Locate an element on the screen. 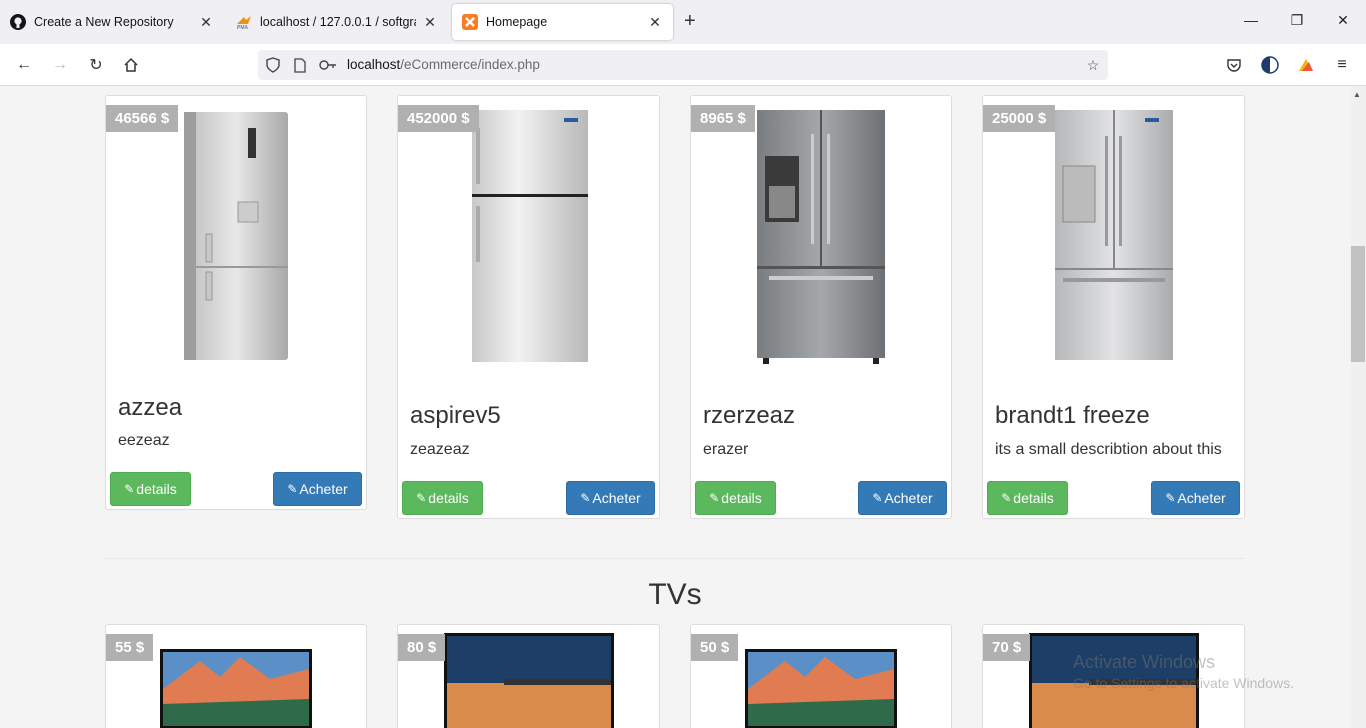  address-bar: localhost/eCommerce/index.php ☆ is located at coordinates (683, 65).